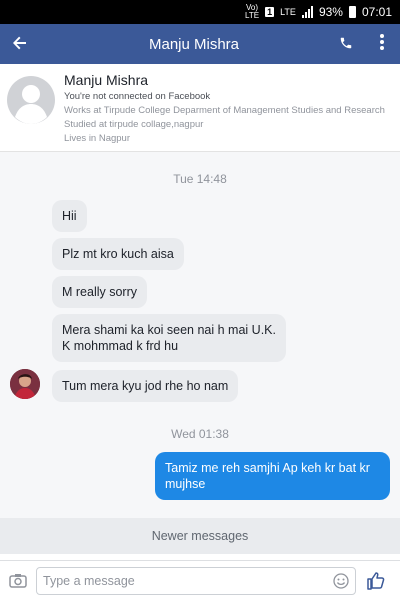 The height and width of the screenshot is (600, 400). I want to click on message-incoming: Plz mt kro kuch aisa, so click(118, 254).